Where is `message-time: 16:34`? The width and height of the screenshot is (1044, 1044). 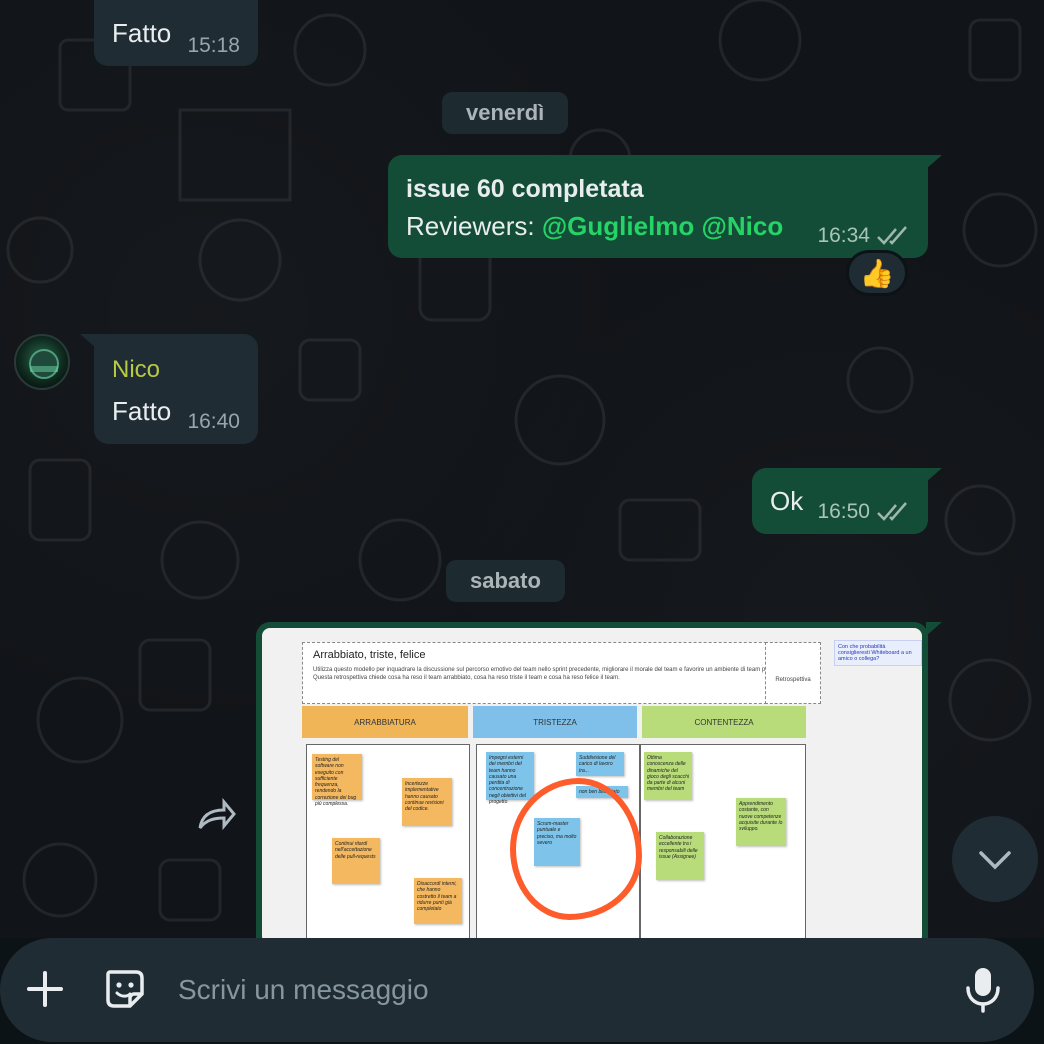 message-time: 16:34 is located at coordinates (863, 236).